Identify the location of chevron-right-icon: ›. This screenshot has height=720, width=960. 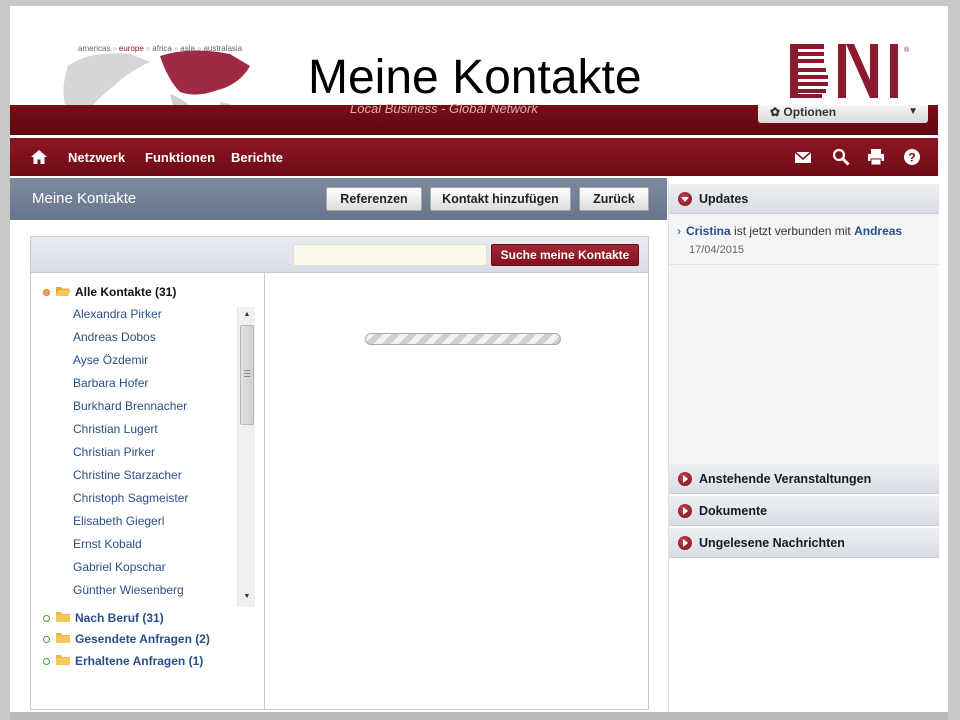
(679, 231).